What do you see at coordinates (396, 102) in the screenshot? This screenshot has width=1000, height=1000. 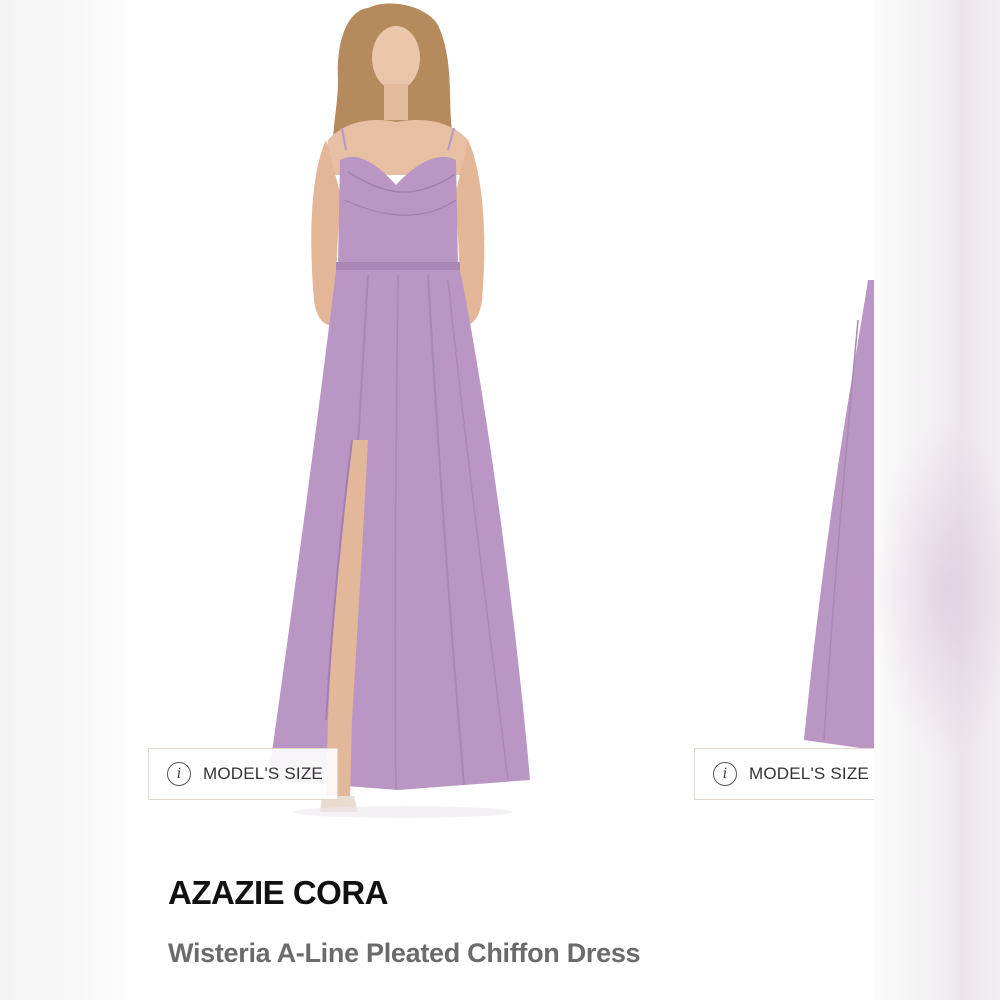 I see `model-neck` at bounding box center [396, 102].